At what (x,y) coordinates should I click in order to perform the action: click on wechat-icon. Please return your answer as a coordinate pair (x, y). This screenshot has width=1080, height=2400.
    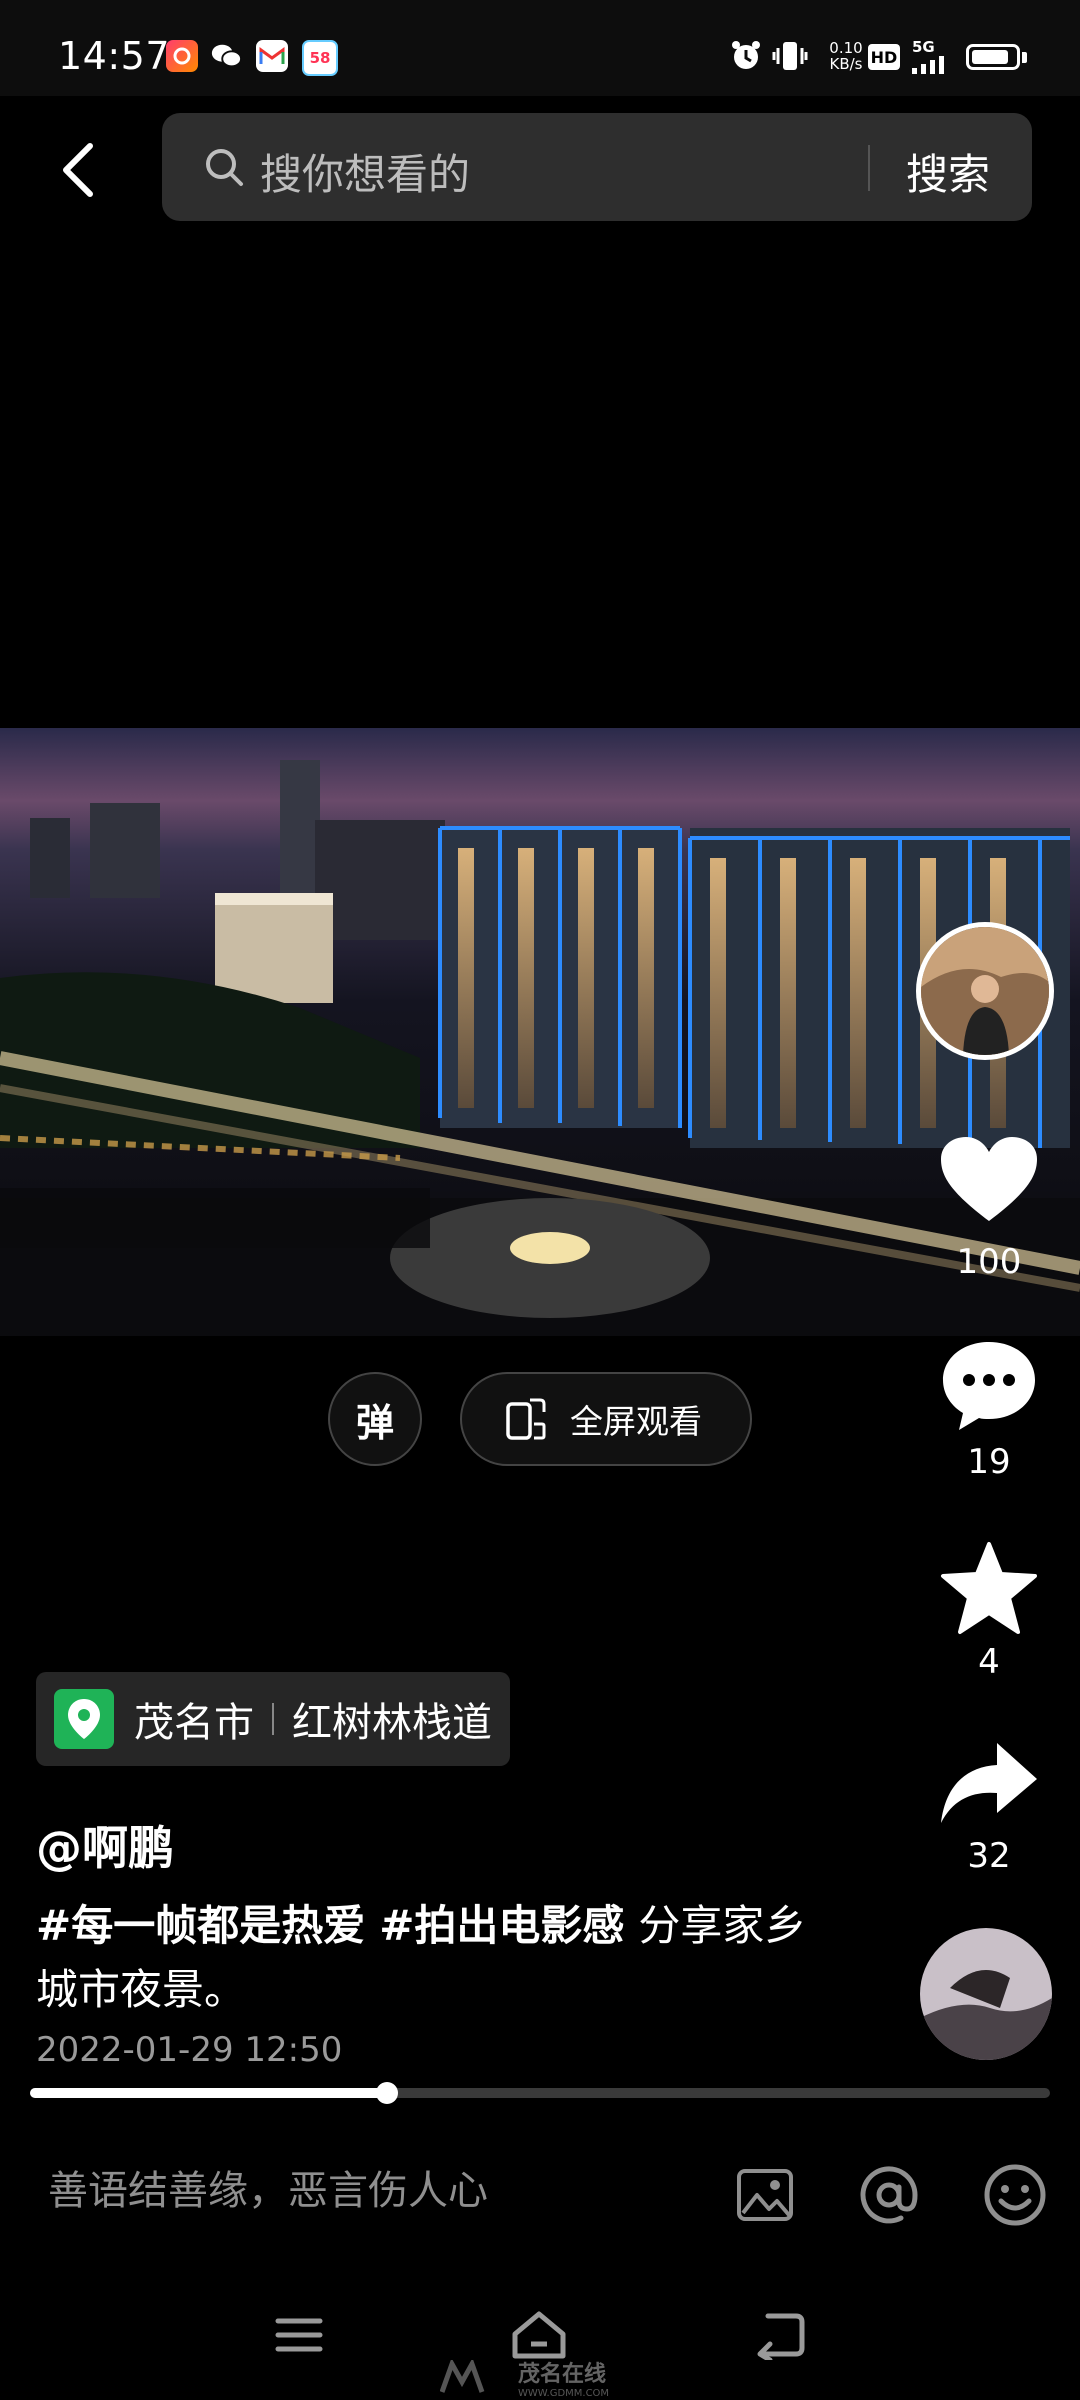
    Looking at the image, I should click on (226, 56).